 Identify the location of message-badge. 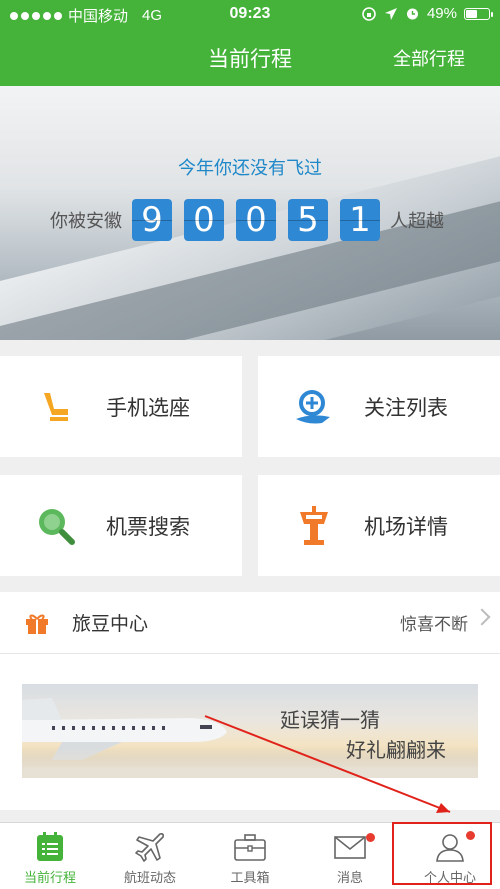
(370, 837).